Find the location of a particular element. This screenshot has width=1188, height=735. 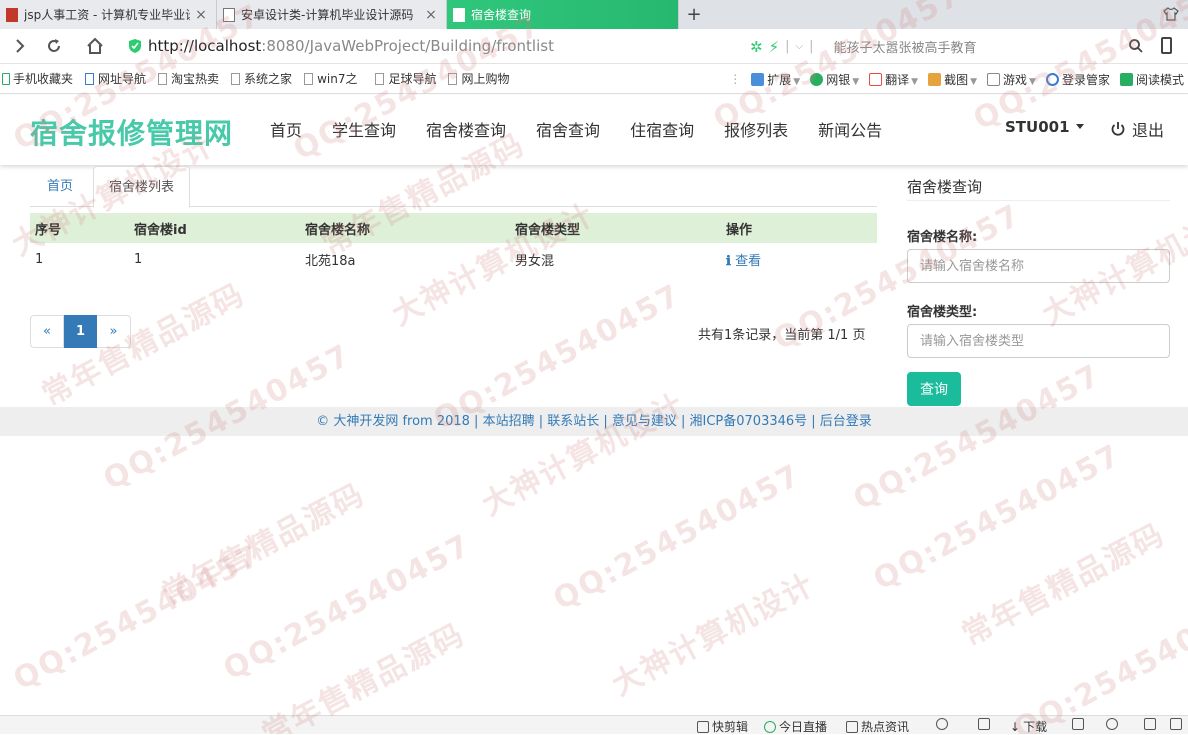

building-name-label: 宿舍楼名称: is located at coordinates (942, 237).